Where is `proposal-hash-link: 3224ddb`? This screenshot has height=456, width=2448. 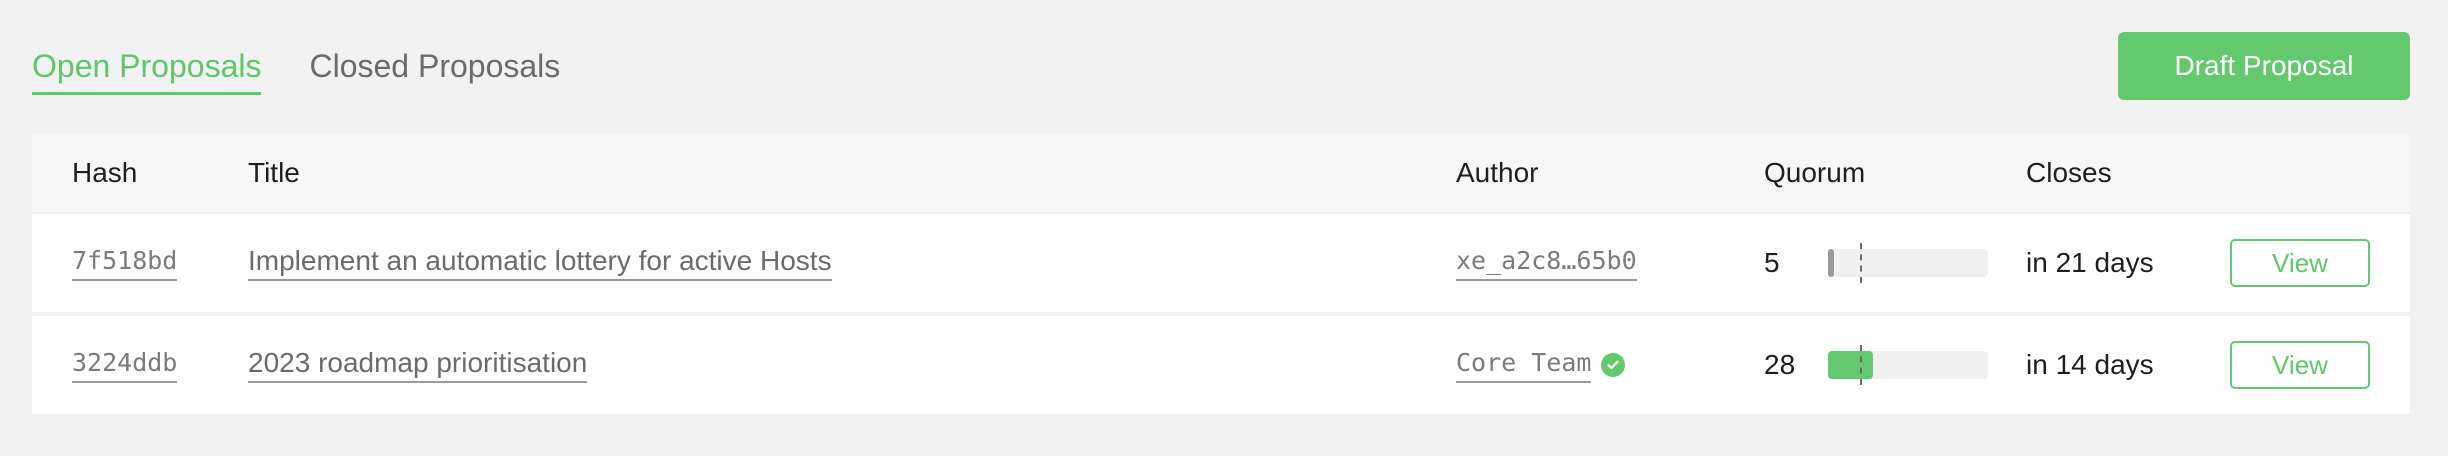 proposal-hash-link: 3224ddb is located at coordinates (125, 365).